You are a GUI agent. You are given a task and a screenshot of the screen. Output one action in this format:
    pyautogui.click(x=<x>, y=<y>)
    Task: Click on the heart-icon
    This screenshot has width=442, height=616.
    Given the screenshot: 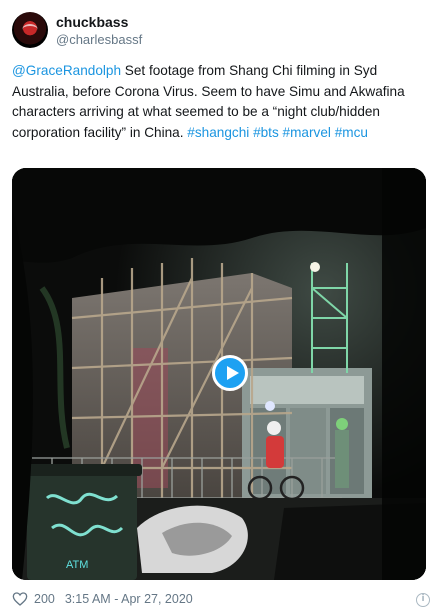 What is the action you would take?
    pyautogui.click(x=20, y=599)
    